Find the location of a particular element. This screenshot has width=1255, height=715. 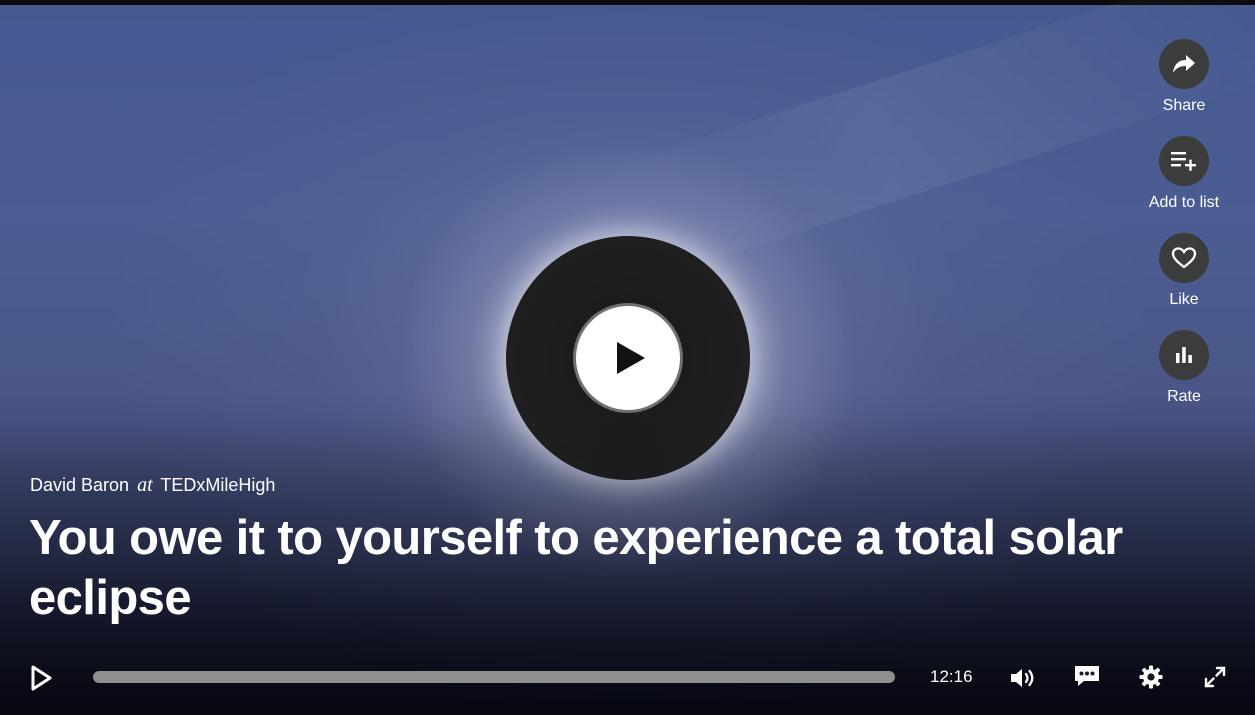

subtitles-button is located at coordinates (1087, 676).